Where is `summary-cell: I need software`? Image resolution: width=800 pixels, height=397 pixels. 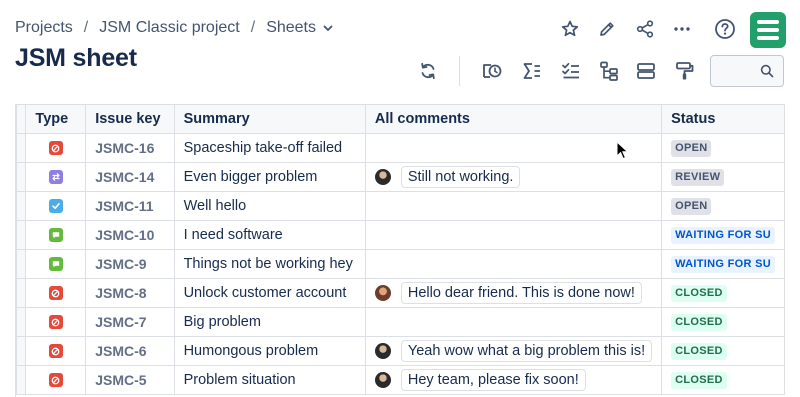 summary-cell: I need software is located at coordinates (269, 235).